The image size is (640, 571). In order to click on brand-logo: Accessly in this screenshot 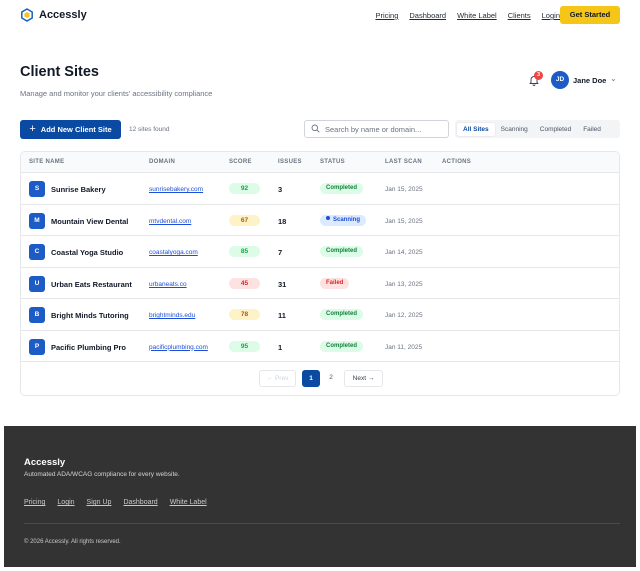, I will do `click(53, 15)`.